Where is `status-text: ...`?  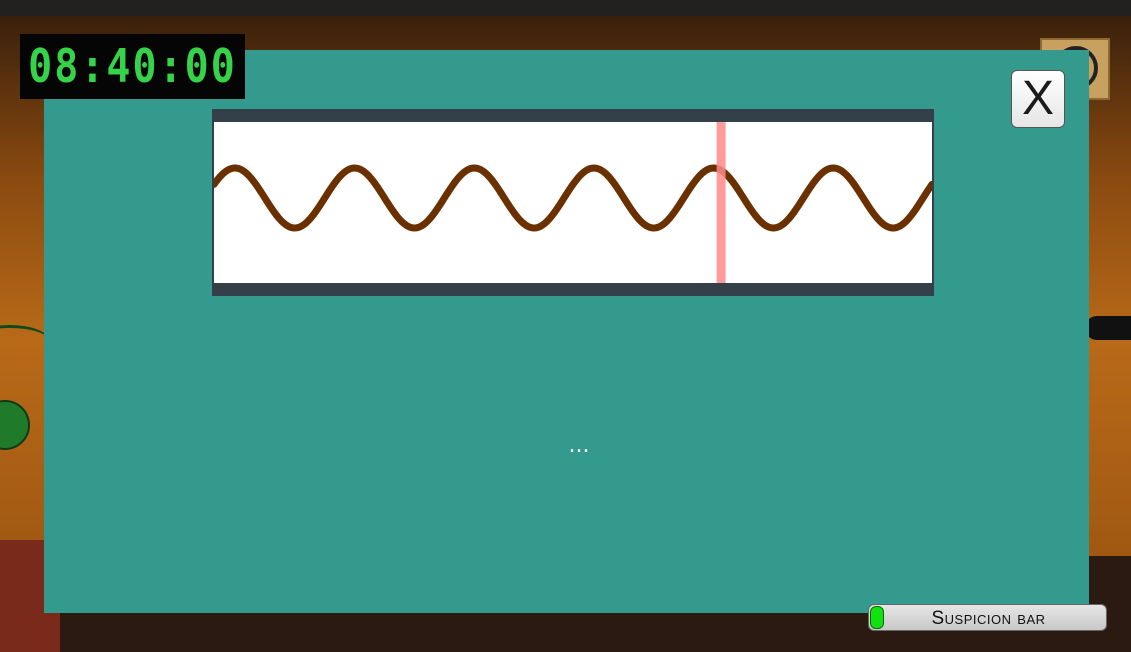 status-text: ... is located at coordinates (579, 445).